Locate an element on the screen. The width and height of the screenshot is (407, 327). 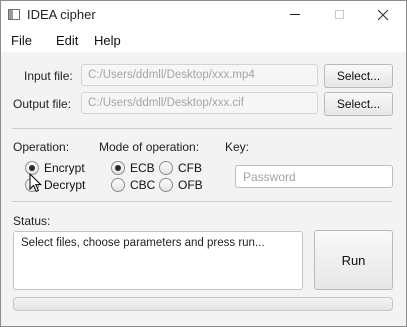
app-window-icon is located at coordinates (14, 14).